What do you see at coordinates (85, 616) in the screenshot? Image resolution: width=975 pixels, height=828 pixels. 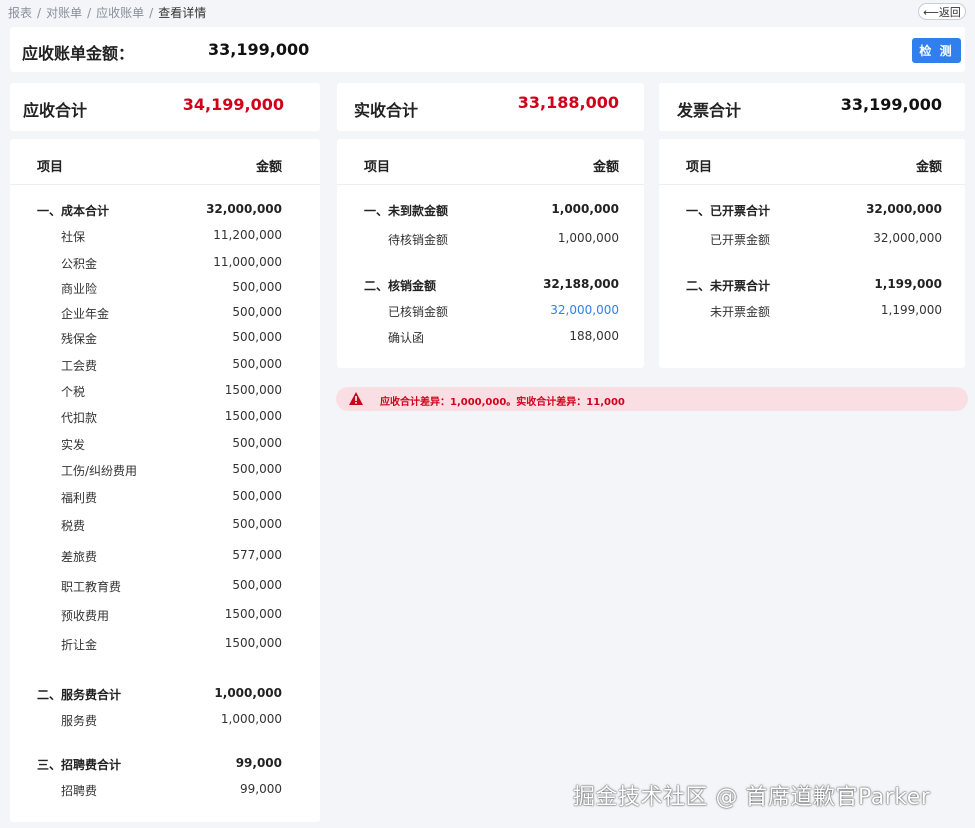 I see `row-label: 预收费用` at bounding box center [85, 616].